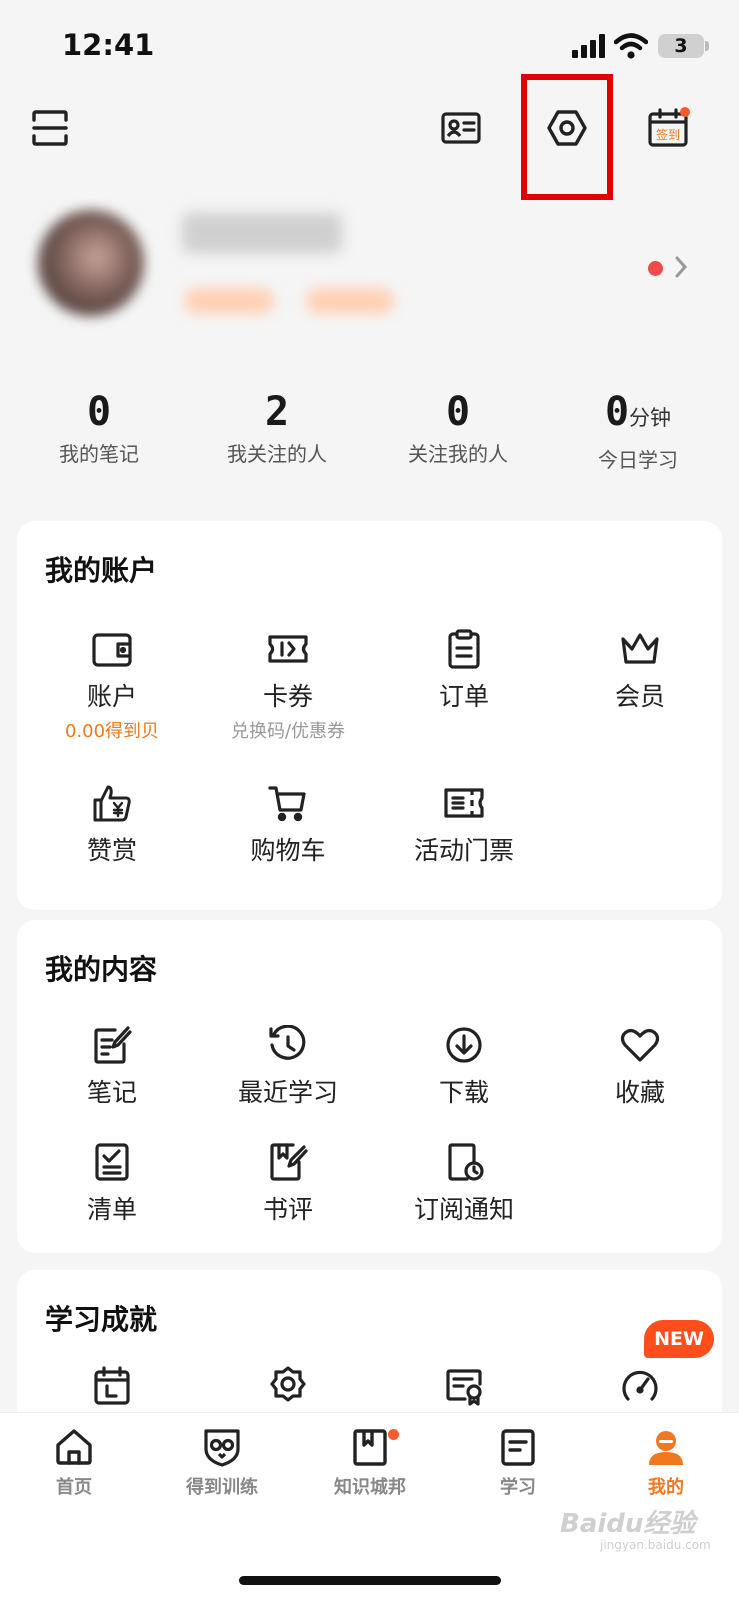  I want to click on nav-study: 学习, so click(518, 1463).